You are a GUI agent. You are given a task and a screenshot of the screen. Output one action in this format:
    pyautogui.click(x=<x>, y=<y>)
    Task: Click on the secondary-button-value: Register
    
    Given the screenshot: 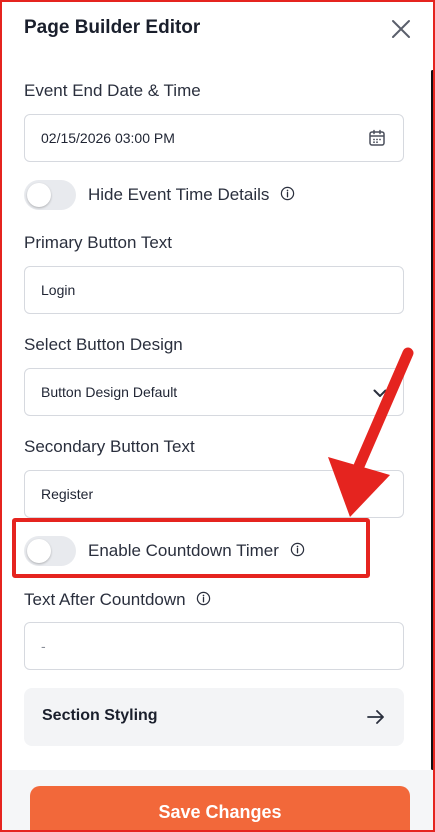 What is the action you would take?
    pyautogui.click(x=67, y=494)
    